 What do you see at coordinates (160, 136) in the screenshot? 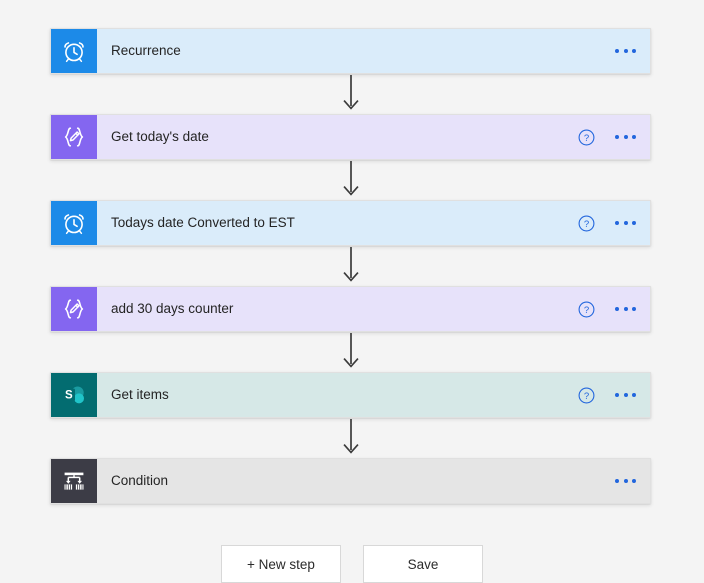
I see `flow-step-title: Get today's date` at bounding box center [160, 136].